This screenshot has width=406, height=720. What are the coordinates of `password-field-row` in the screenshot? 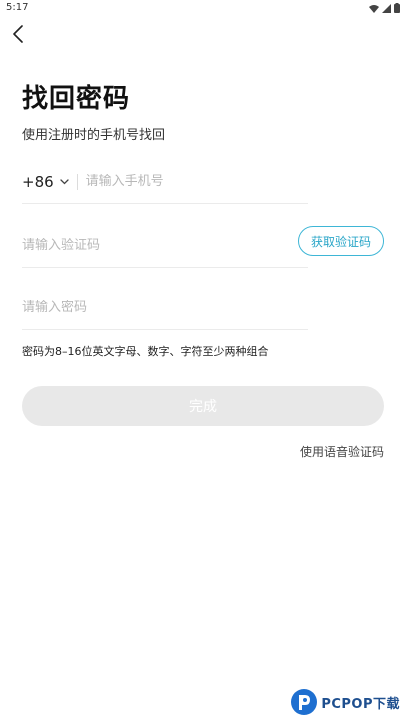 It's located at (165, 308).